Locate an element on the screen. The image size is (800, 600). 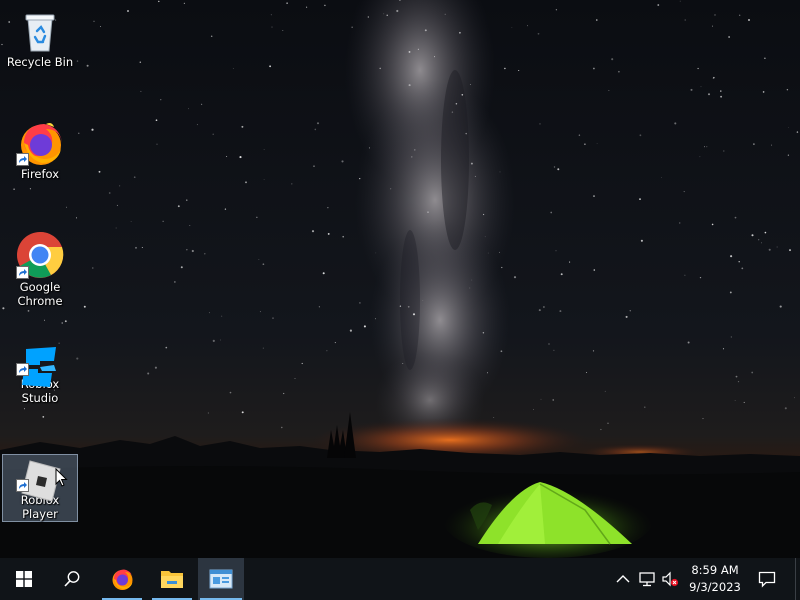
volume-muted-icon is located at coordinates (670, 579).